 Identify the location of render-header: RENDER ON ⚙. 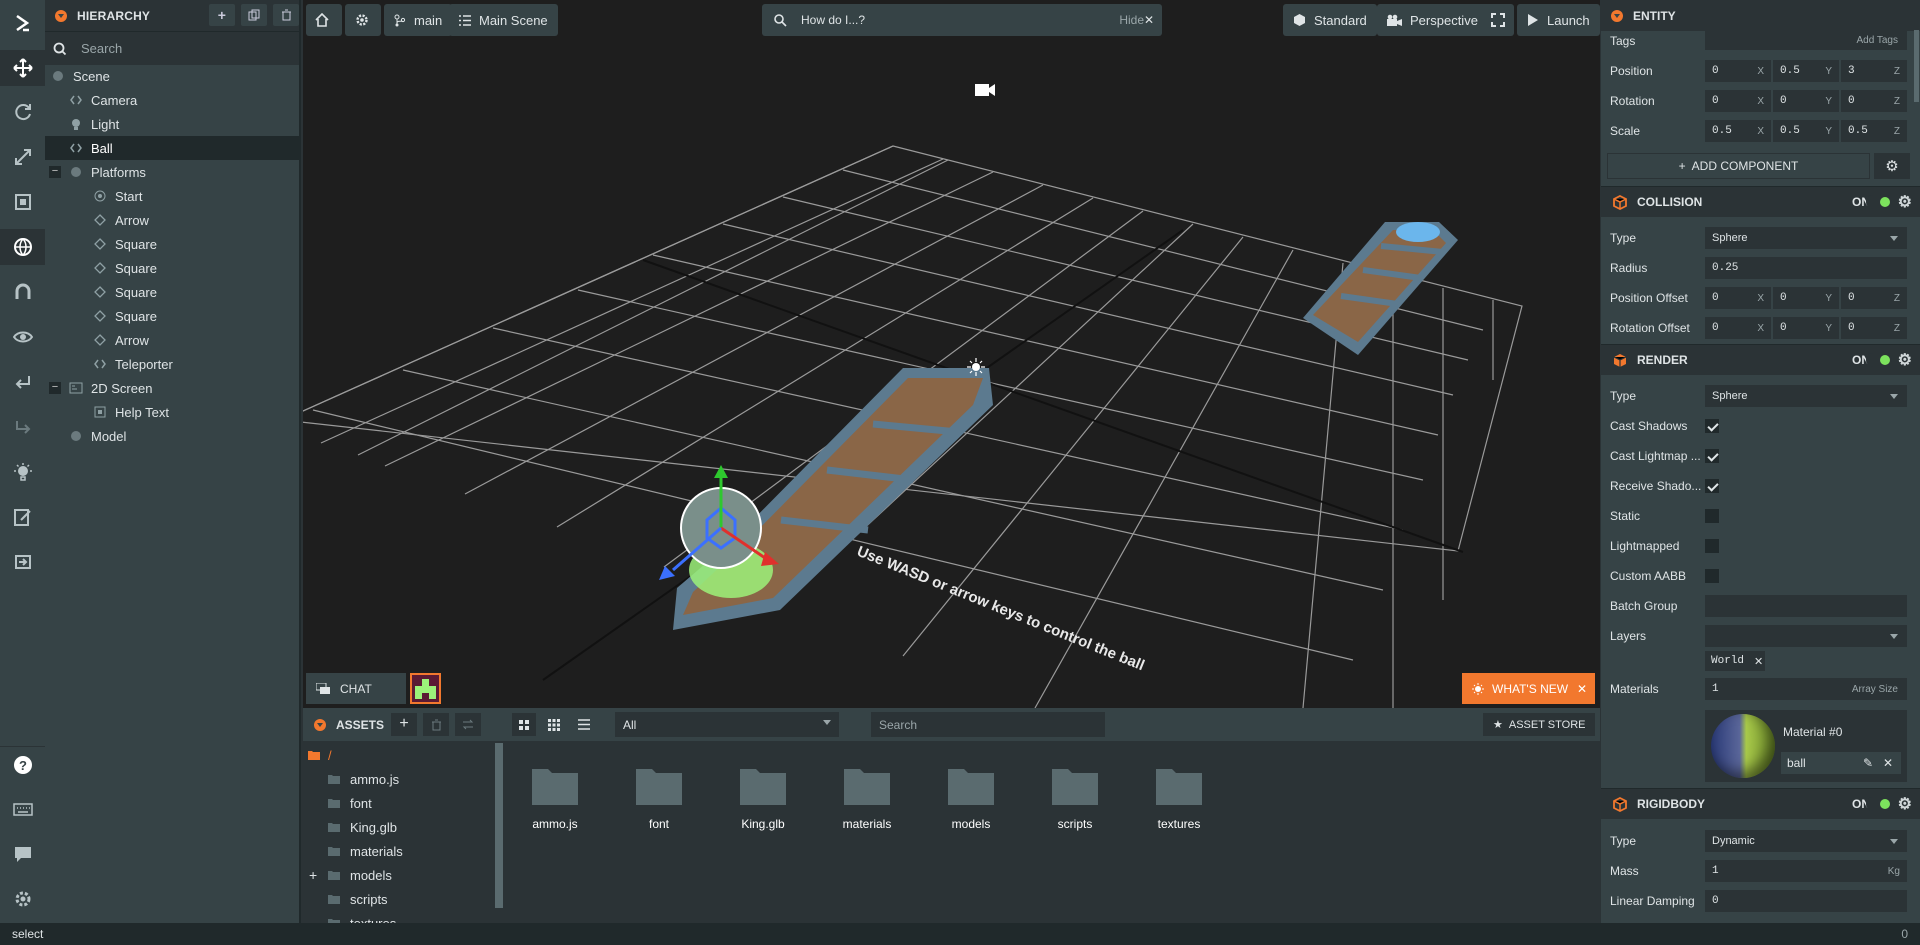
(1760, 359).